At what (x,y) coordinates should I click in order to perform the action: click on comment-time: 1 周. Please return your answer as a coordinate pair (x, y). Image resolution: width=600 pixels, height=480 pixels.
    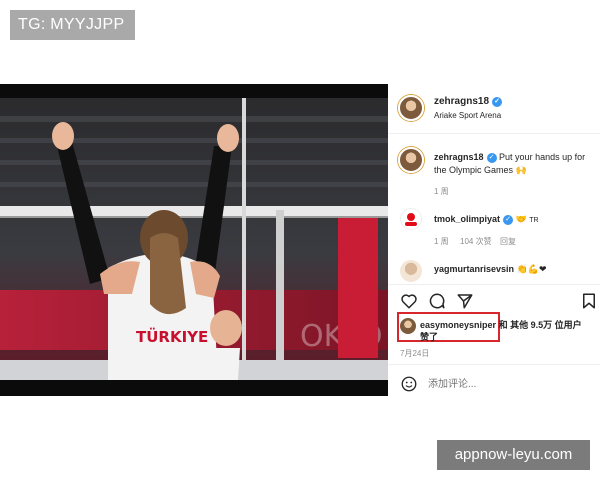
    Looking at the image, I should click on (441, 241).